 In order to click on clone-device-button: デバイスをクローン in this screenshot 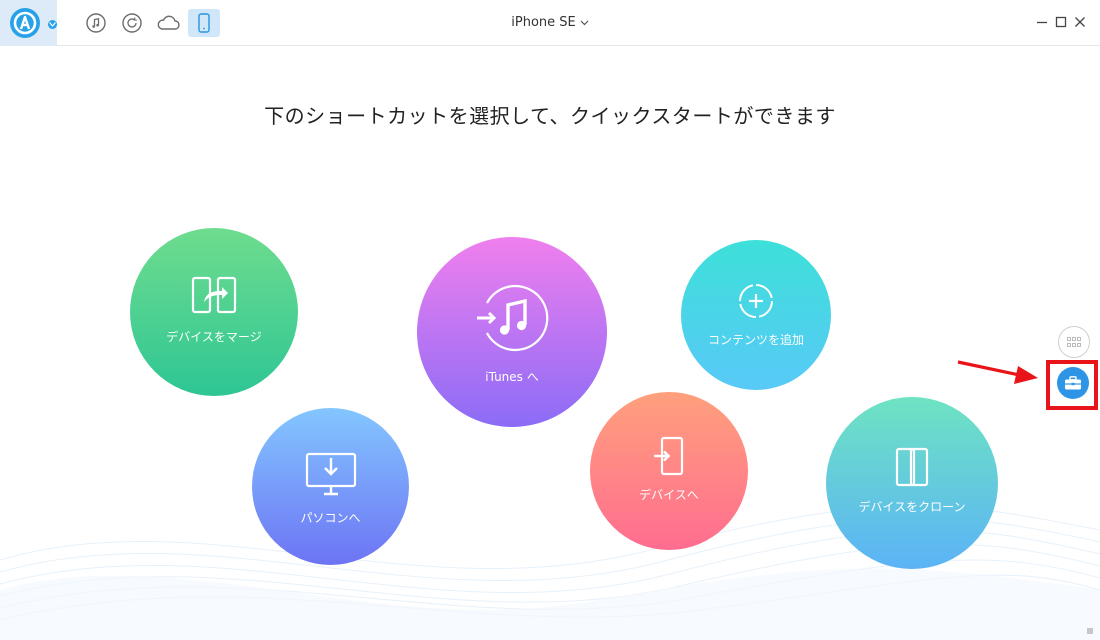, I will do `click(912, 483)`.